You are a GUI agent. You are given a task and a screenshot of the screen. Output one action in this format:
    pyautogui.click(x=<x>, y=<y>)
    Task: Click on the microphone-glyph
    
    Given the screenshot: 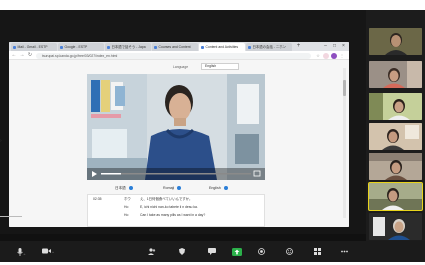 What is the action you would take?
    pyautogui.click(x=19, y=252)
    